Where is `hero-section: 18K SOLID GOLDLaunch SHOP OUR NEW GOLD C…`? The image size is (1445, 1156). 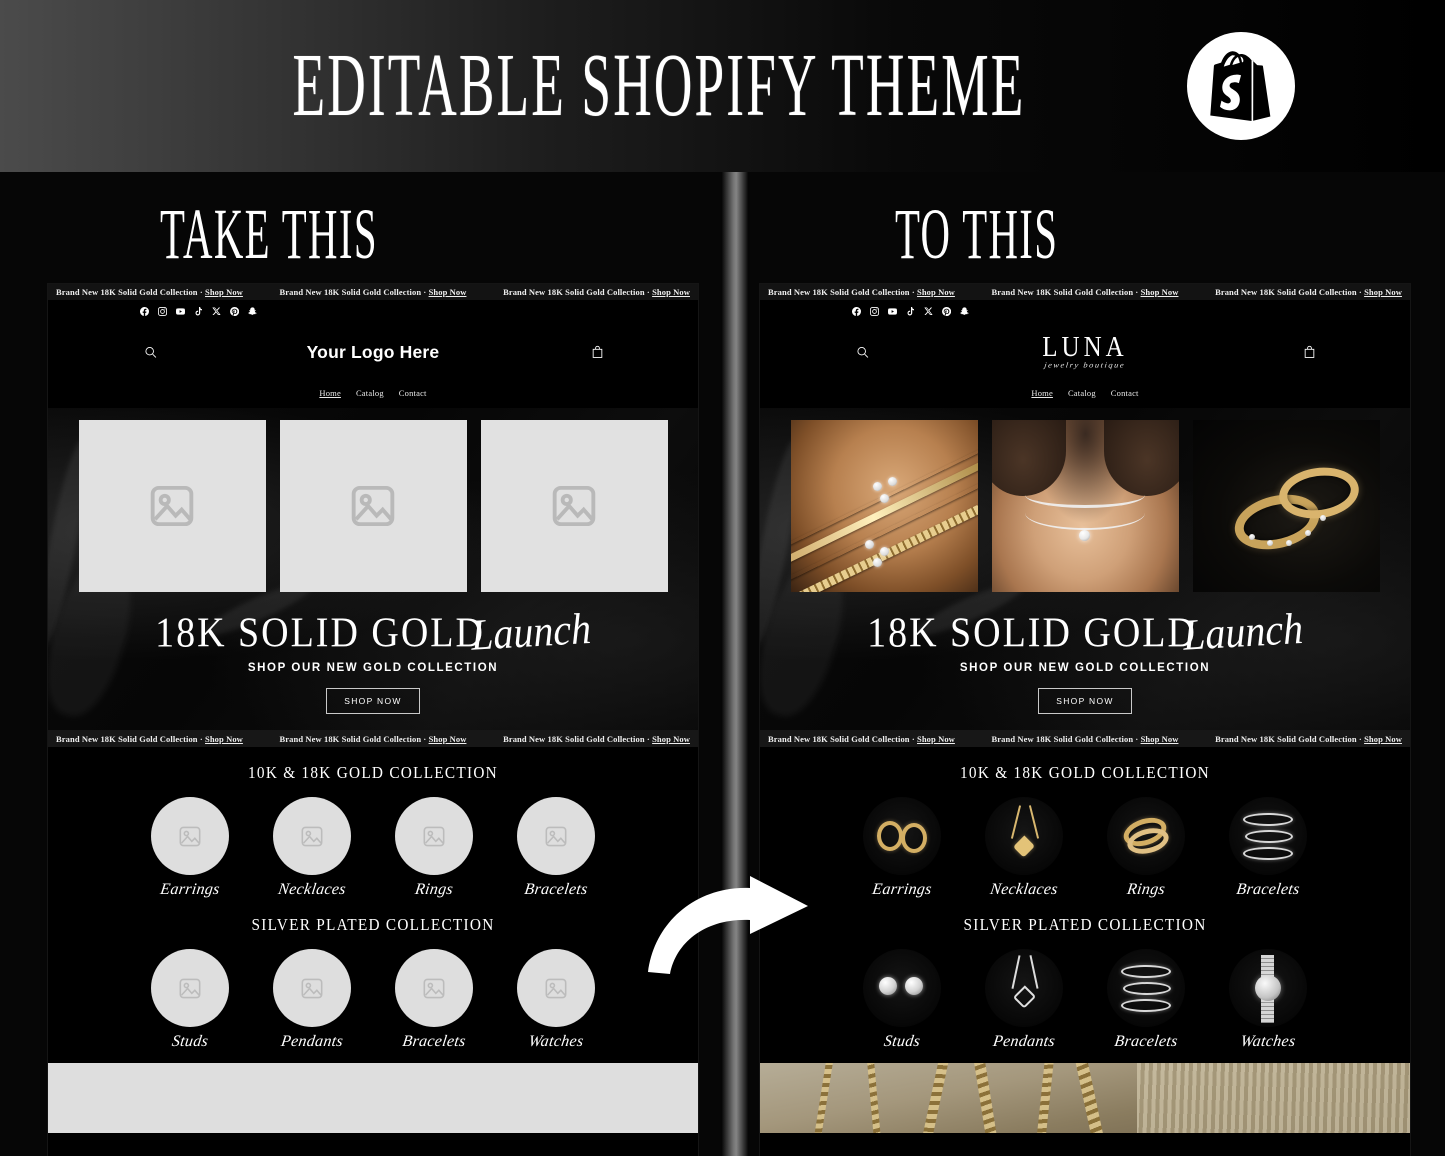
hero-section: 18K SOLID GOLDLaunch SHOP OUR NEW GOLD C… is located at coordinates (1085, 569).